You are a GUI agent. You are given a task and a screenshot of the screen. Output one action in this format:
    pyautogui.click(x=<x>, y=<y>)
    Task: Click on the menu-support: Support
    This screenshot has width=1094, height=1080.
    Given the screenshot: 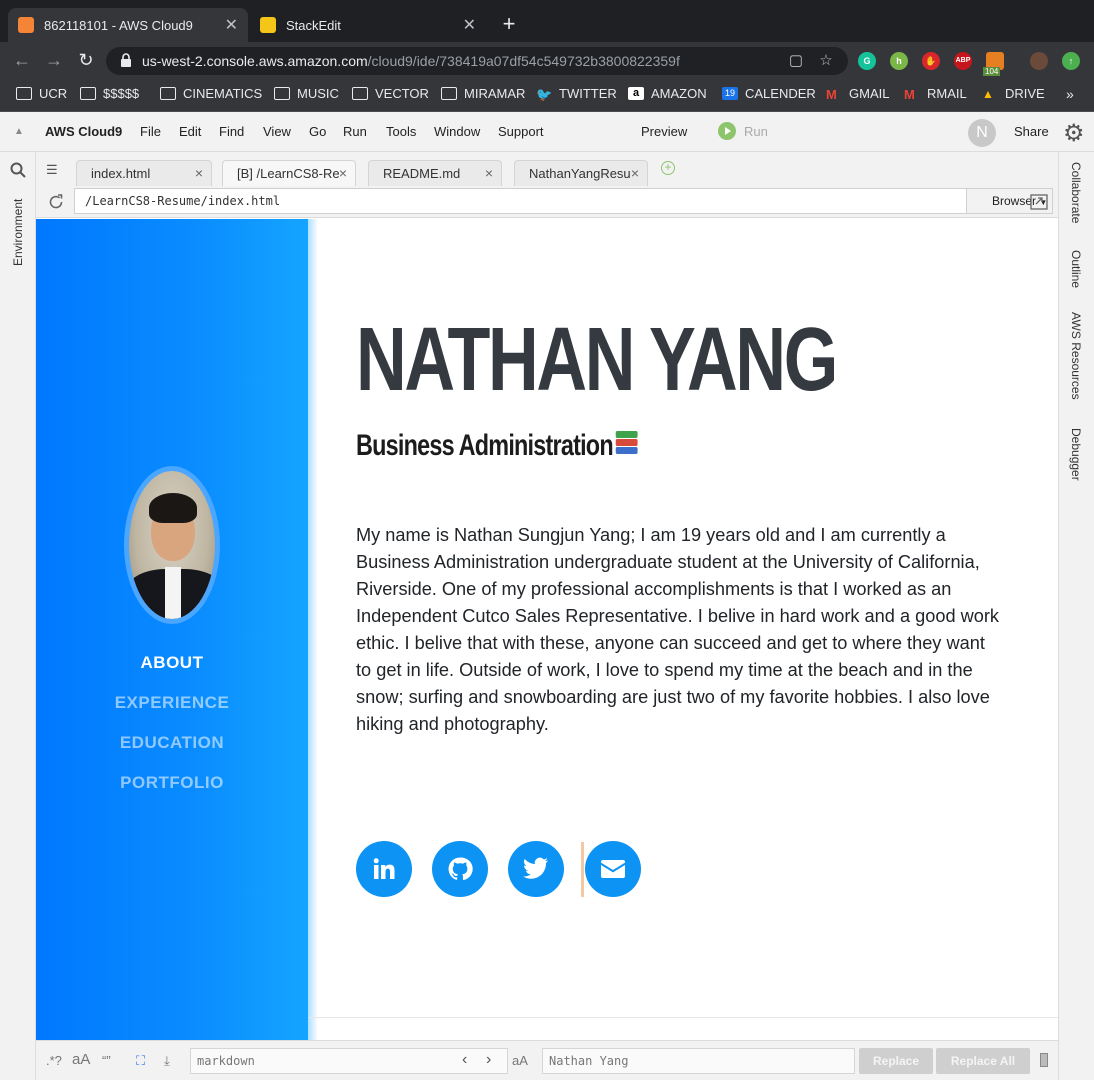 What is the action you would take?
    pyautogui.click(x=521, y=131)
    